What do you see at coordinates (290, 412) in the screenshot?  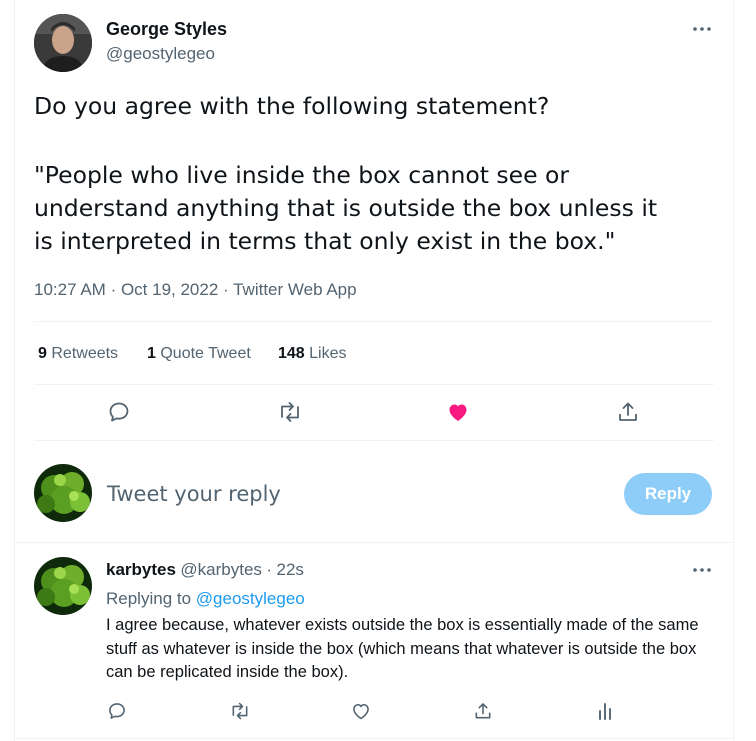 I see `retweet-icon` at bounding box center [290, 412].